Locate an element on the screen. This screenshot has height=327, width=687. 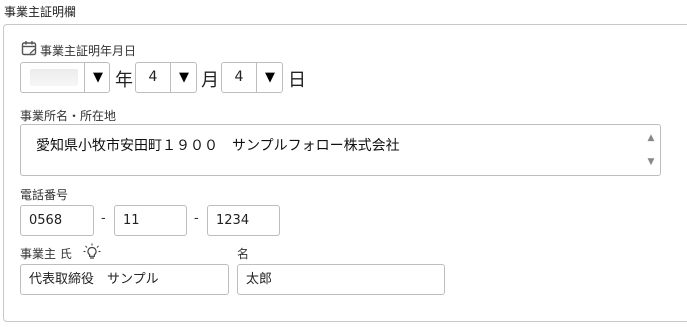
address-textarea: 愛知県小牧市安田町１９００ サンプルフォロー株式会社 ▲ ▼ is located at coordinates (340, 150).